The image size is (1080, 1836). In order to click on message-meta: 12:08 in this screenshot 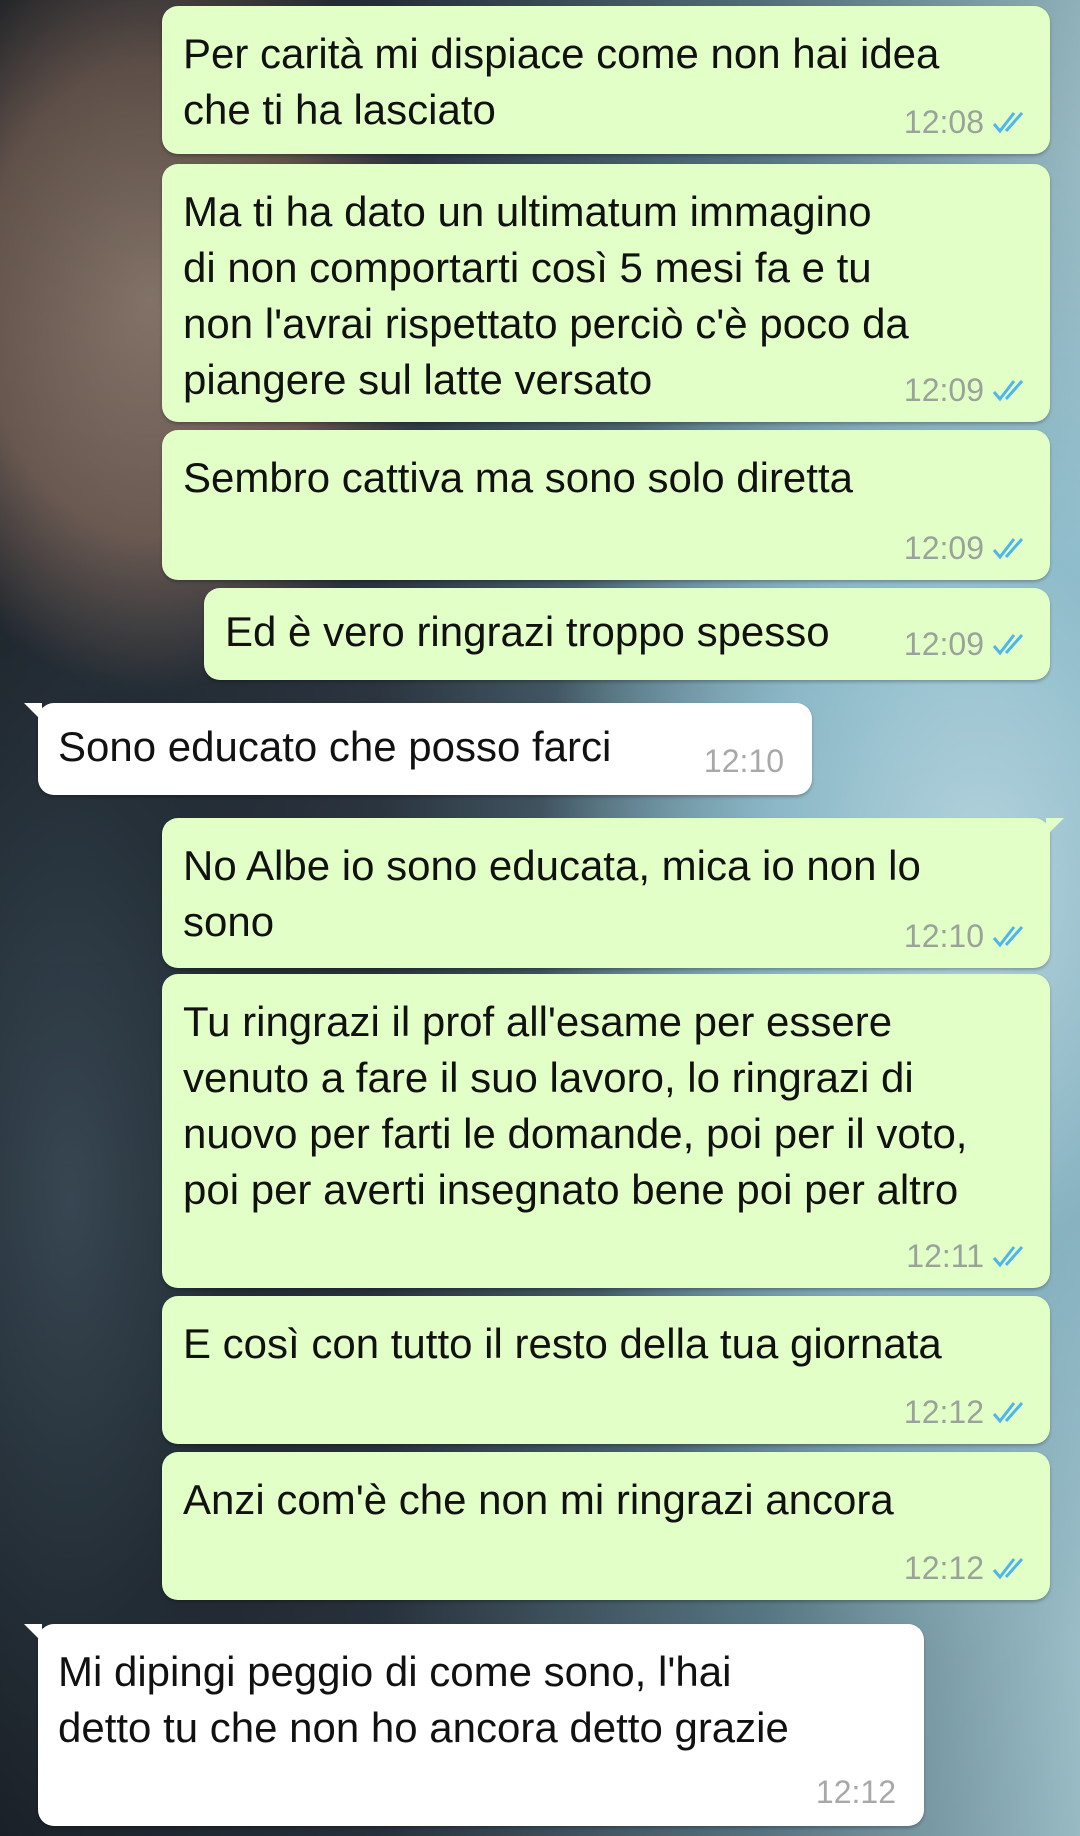, I will do `click(968, 122)`.